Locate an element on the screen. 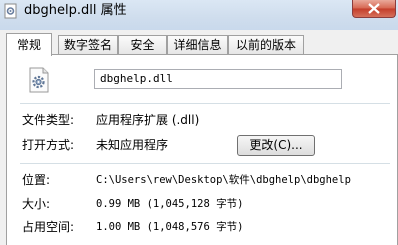 The height and width of the screenshot is (245, 398). title-bar: dbghelp.dll 属性 is located at coordinates (199, 15).